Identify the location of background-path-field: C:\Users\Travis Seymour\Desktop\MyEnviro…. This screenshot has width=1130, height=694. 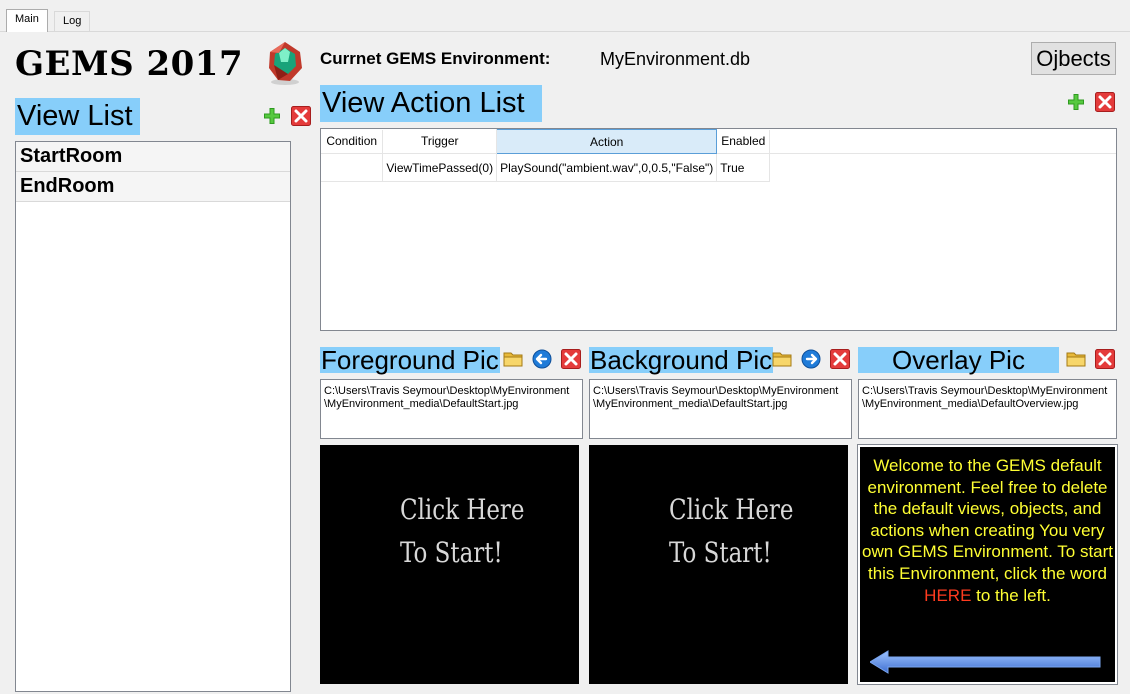
(720, 409).